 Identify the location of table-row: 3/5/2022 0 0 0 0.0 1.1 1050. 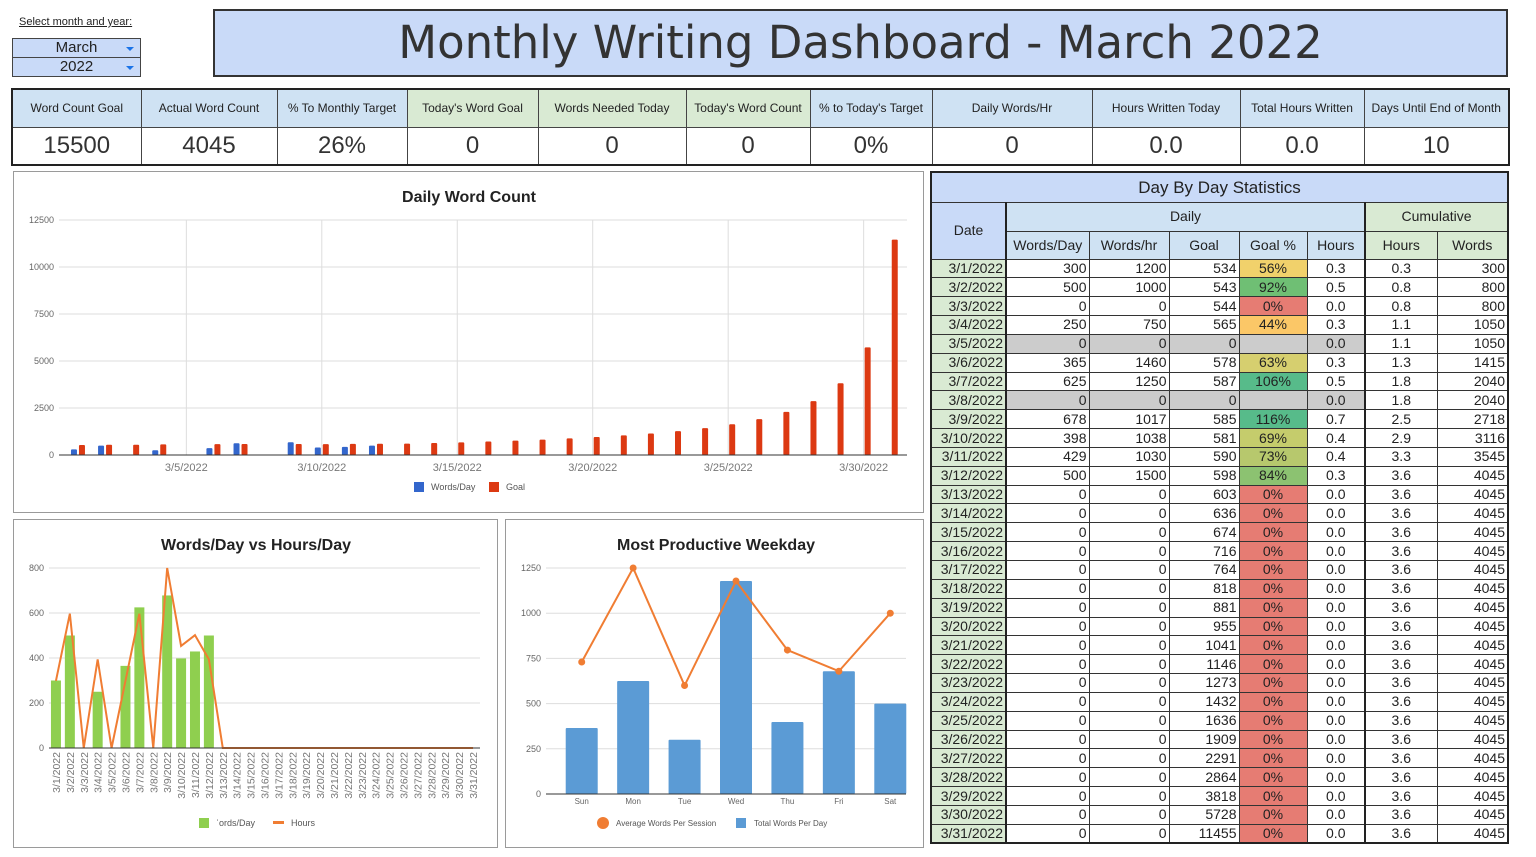
(1219, 343).